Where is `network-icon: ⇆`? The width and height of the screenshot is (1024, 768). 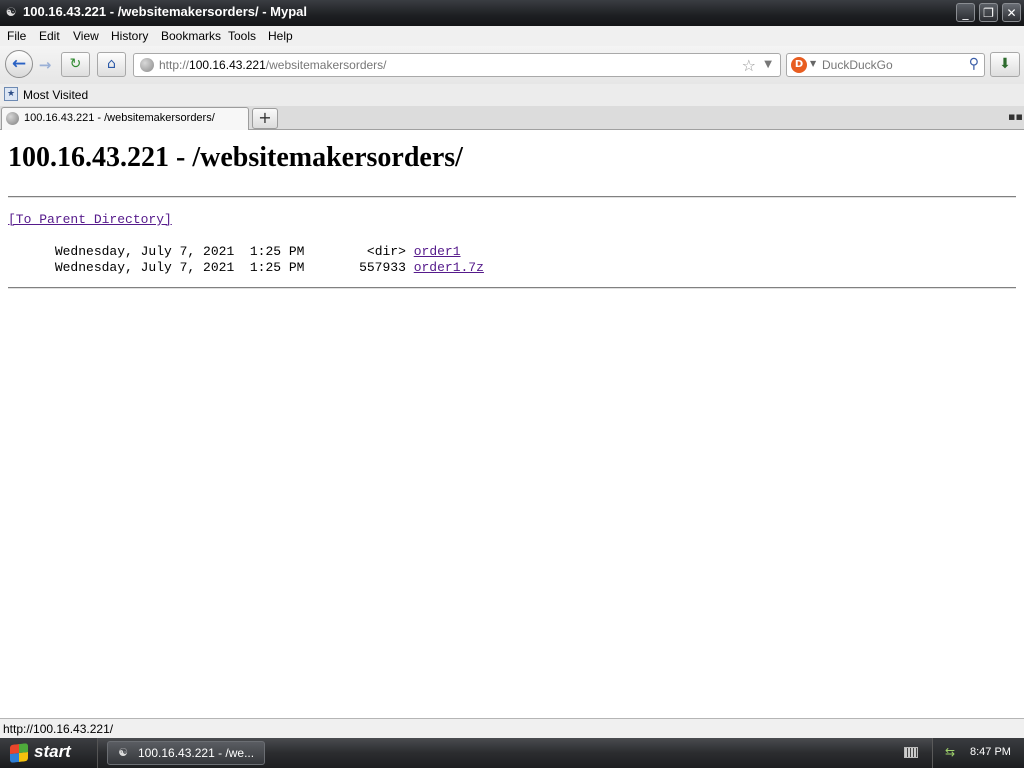
network-icon: ⇆ is located at coordinates (950, 752).